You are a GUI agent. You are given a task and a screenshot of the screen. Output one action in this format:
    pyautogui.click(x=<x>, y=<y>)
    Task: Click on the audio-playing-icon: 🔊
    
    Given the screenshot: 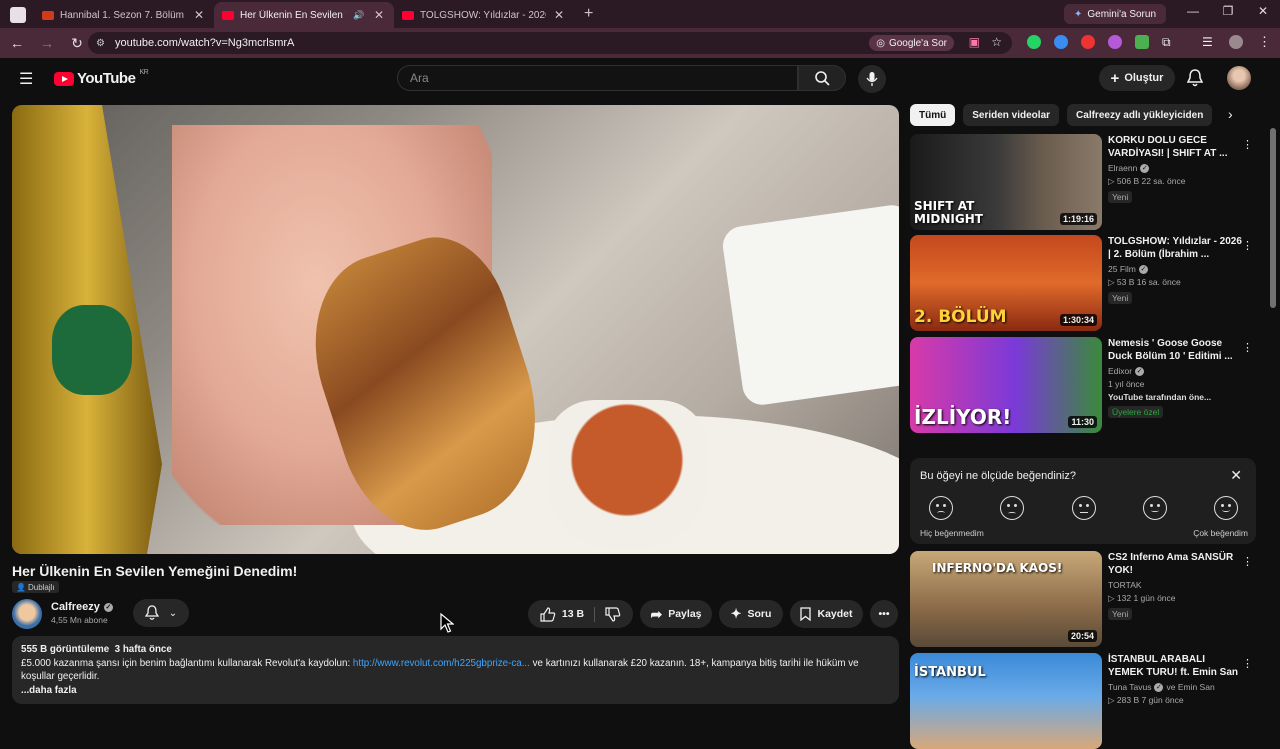 What is the action you would take?
    pyautogui.click(x=359, y=15)
    